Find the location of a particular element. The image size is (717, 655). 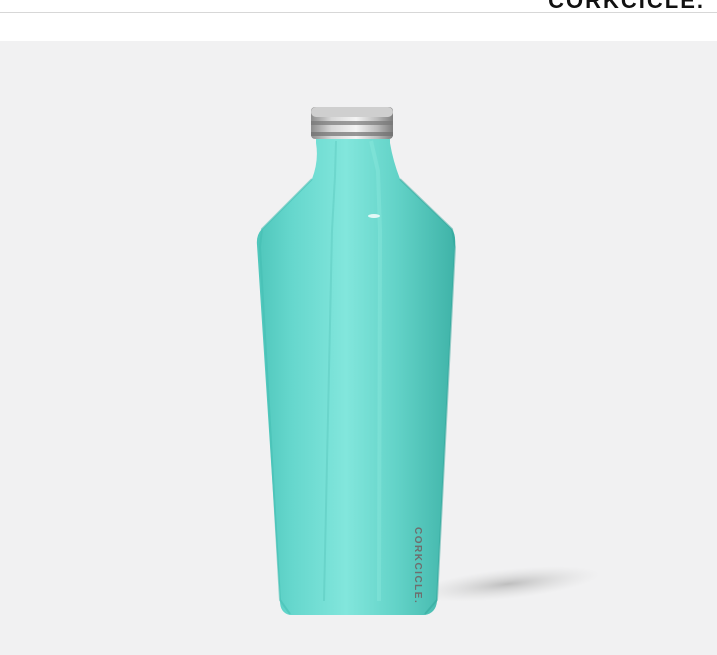

bottle-shadow is located at coordinates (508, 584).